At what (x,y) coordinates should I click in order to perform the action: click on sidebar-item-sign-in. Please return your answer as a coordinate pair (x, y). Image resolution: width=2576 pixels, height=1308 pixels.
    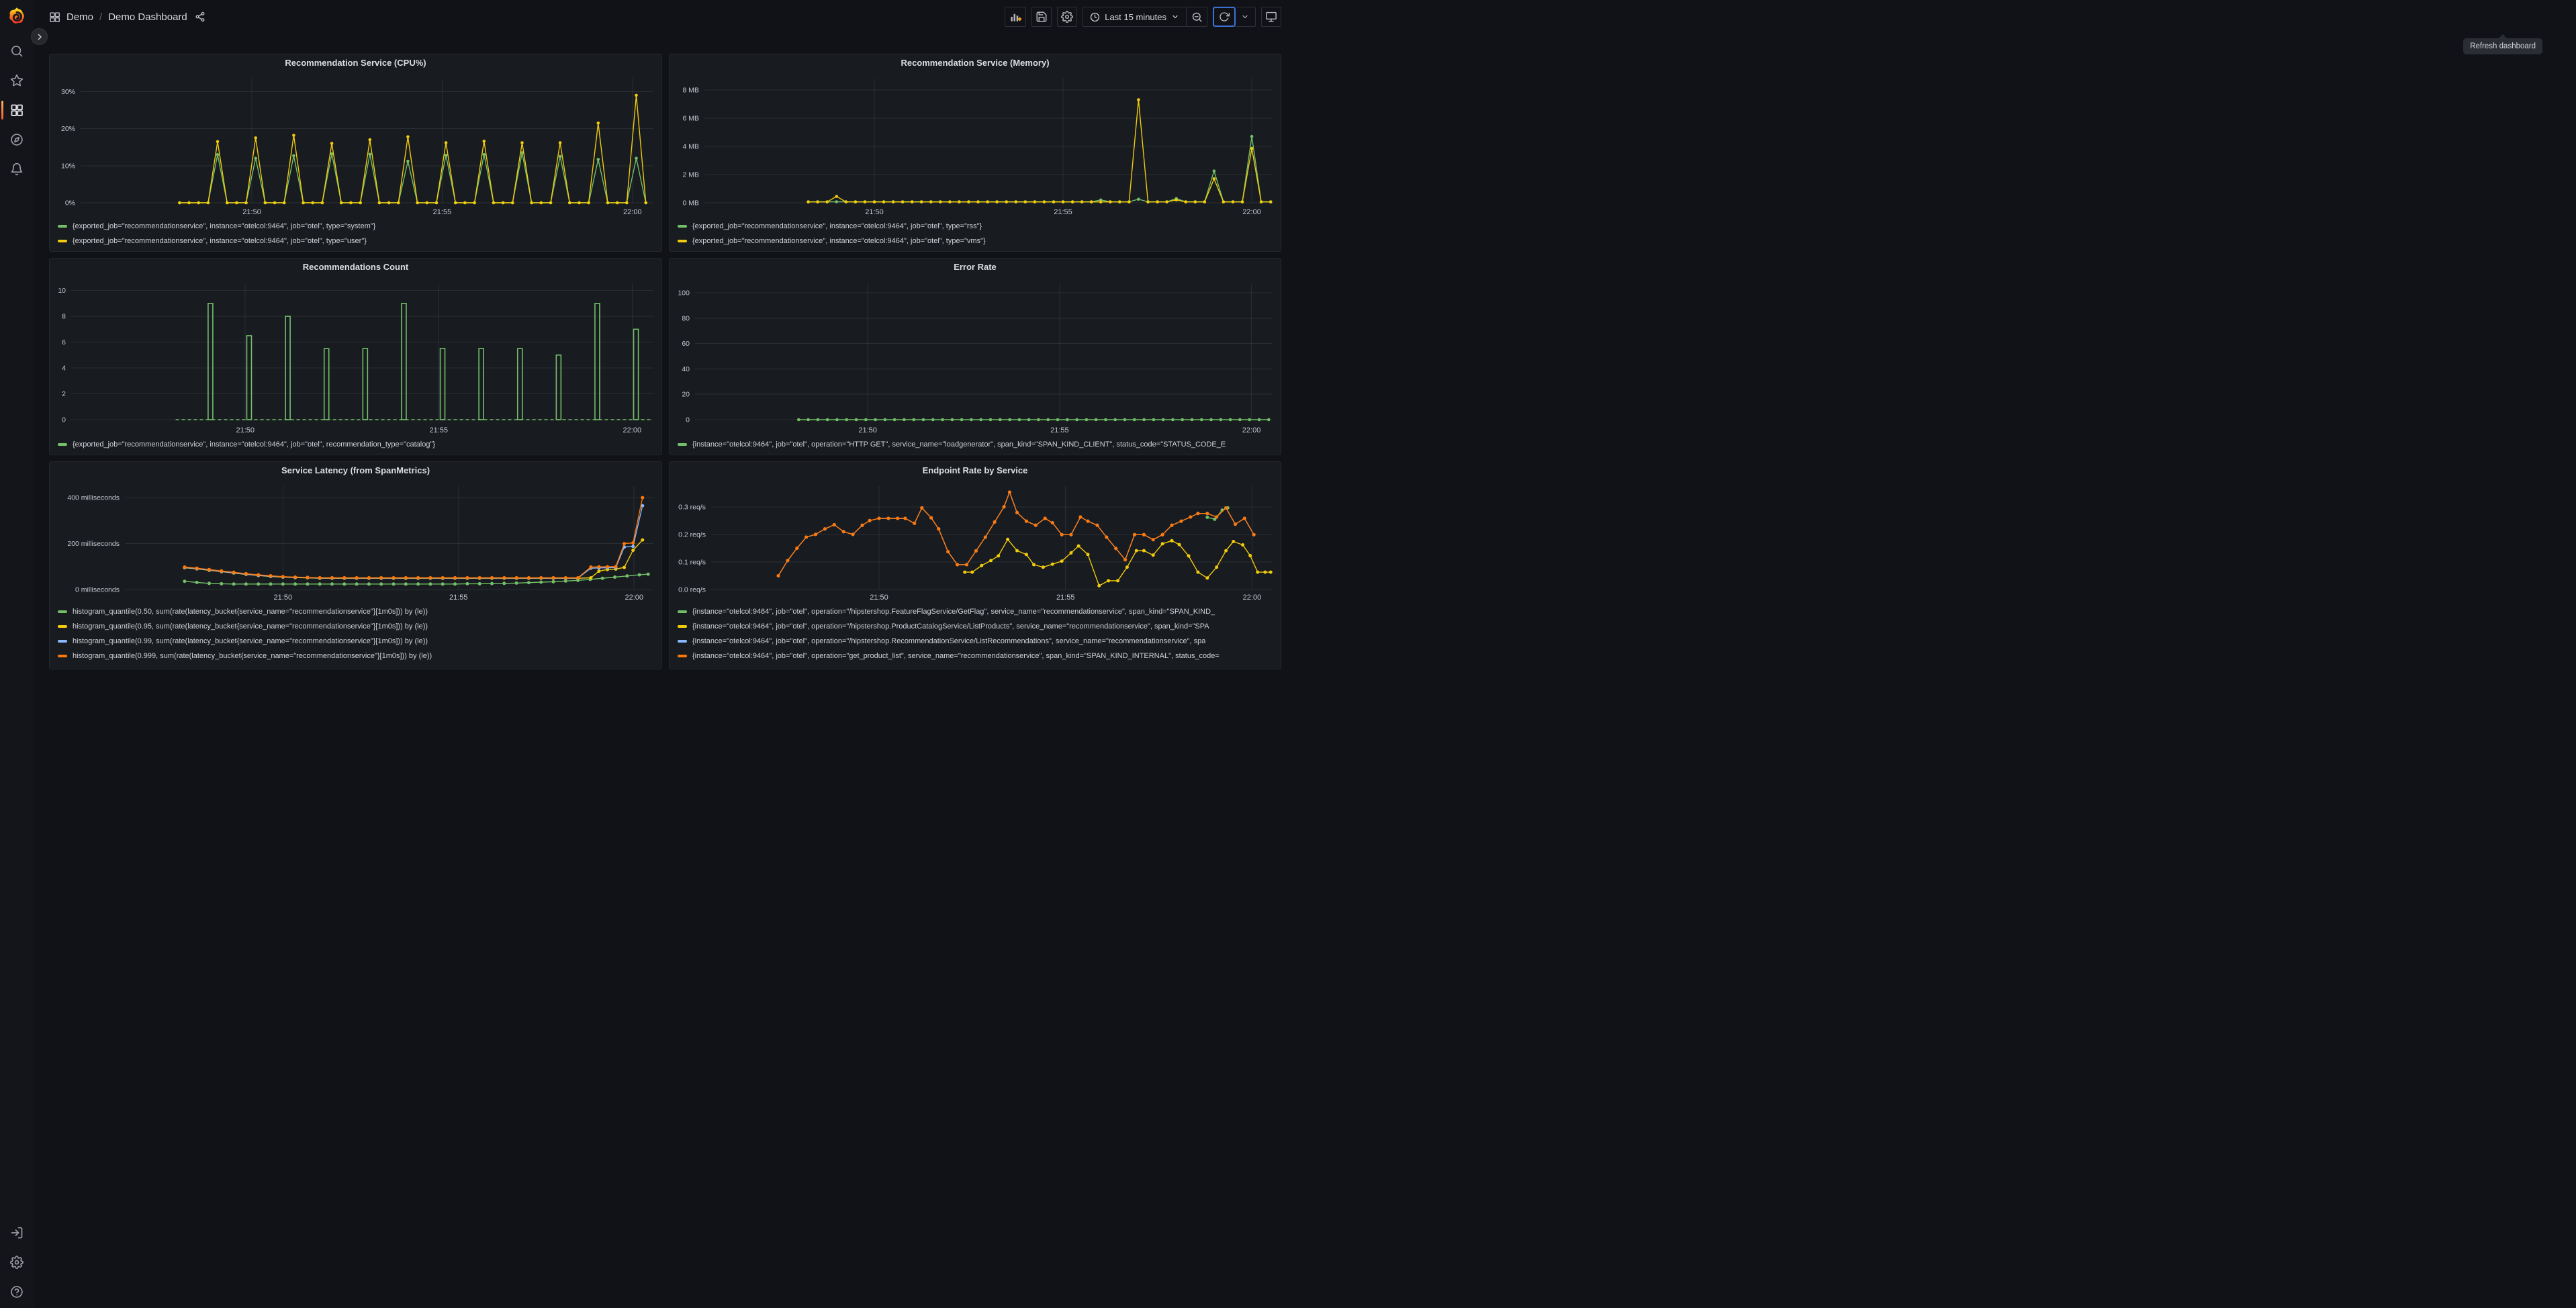
    Looking at the image, I should click on (17, 1233).